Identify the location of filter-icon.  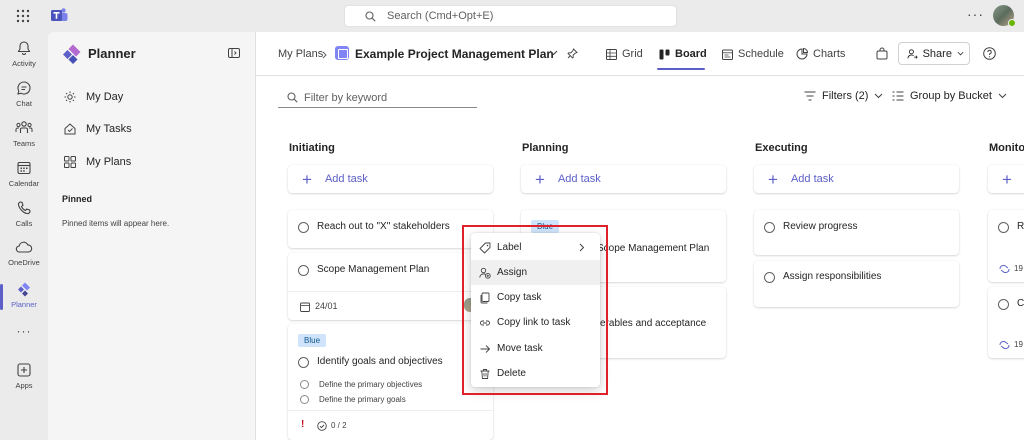
(810, 96).